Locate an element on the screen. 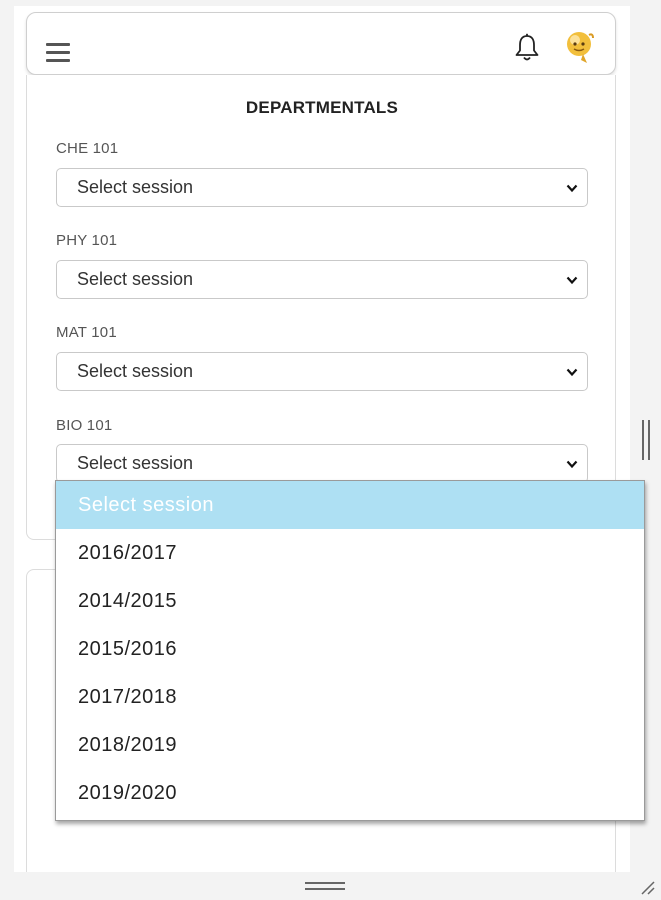  course-label-che101: CHE 101 is located at coordinates (87, 148).